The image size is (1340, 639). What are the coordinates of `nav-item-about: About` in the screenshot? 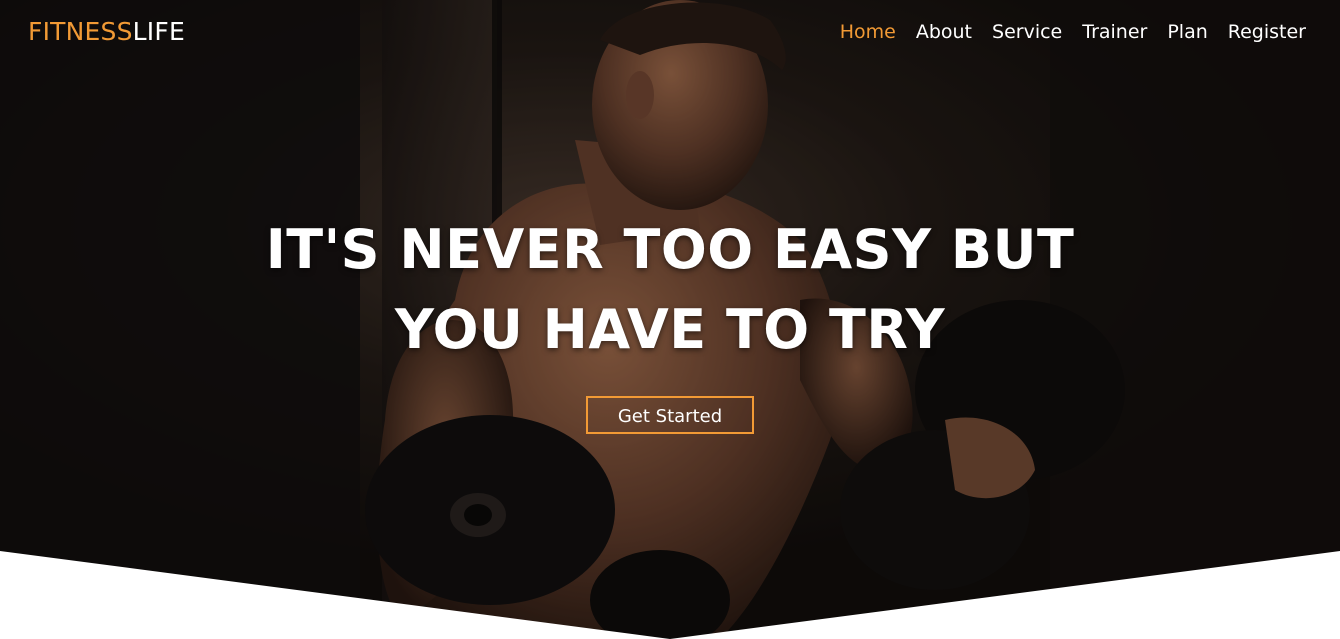 It's located at (944, 32).